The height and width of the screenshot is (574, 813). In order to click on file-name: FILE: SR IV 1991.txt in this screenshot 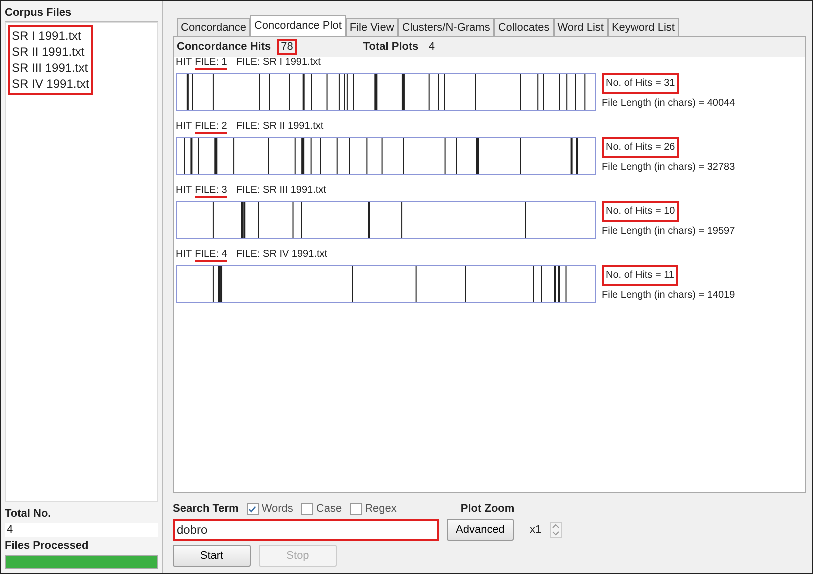, I will do `click(282, 255)`.